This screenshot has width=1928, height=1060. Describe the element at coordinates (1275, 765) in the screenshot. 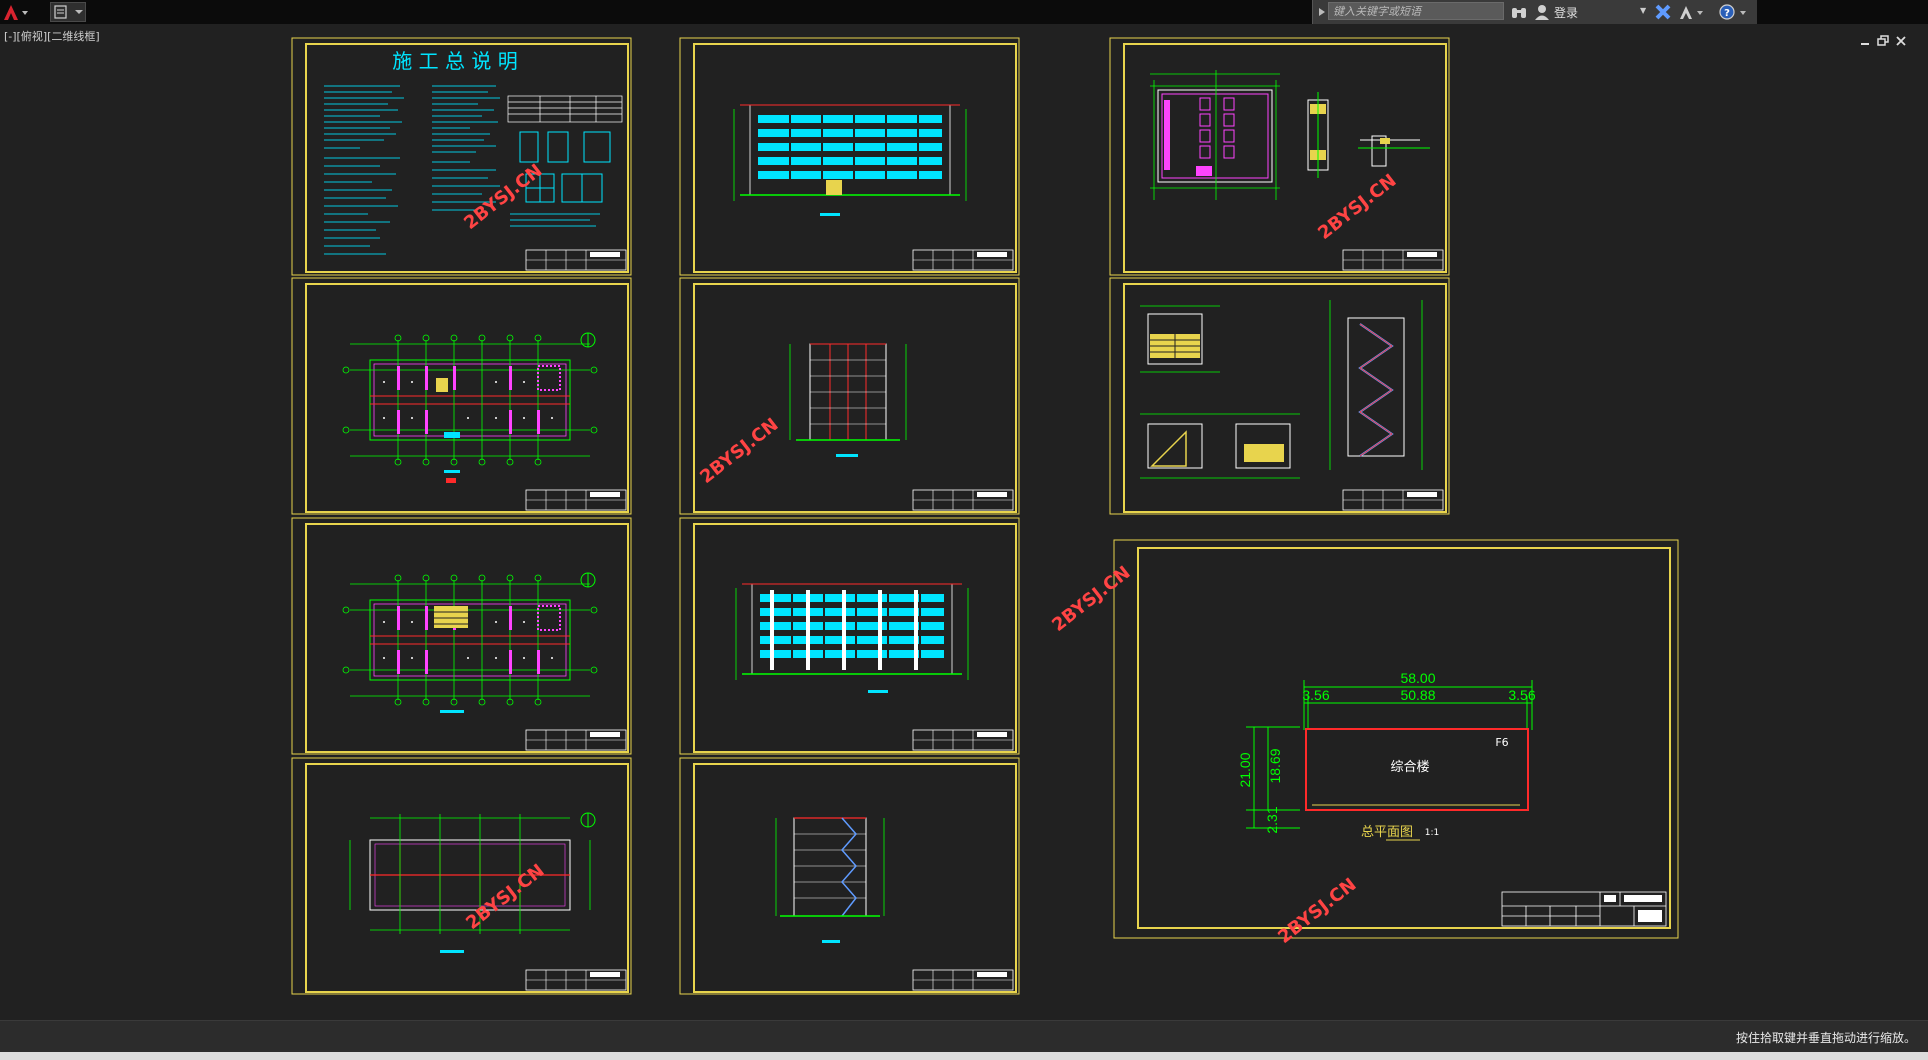

I see `dim-inner-depth: 18.69` at that location.